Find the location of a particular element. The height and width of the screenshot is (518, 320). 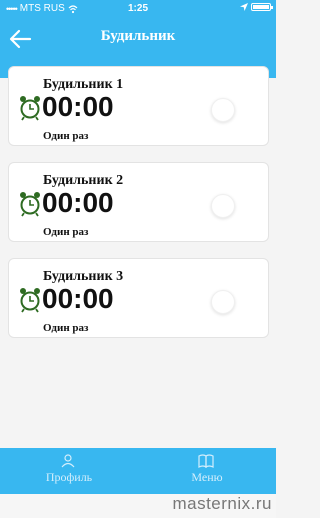

status-time: 1:25 is located at coordinates (137, 8).